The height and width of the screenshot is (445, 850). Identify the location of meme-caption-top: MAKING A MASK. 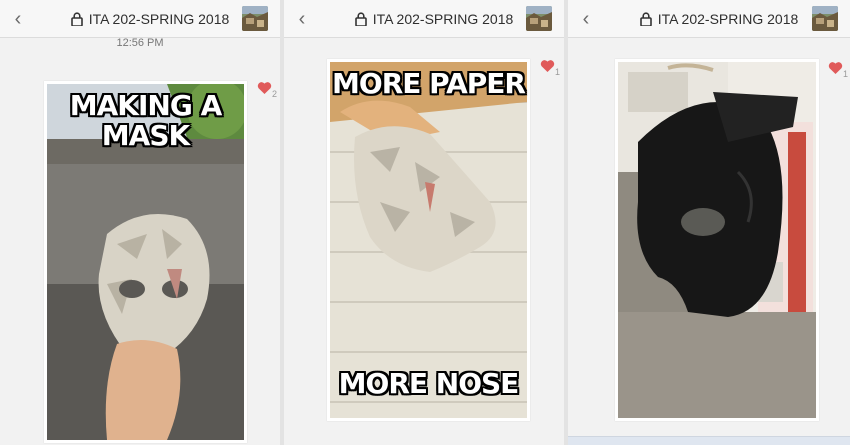
(145, 120).